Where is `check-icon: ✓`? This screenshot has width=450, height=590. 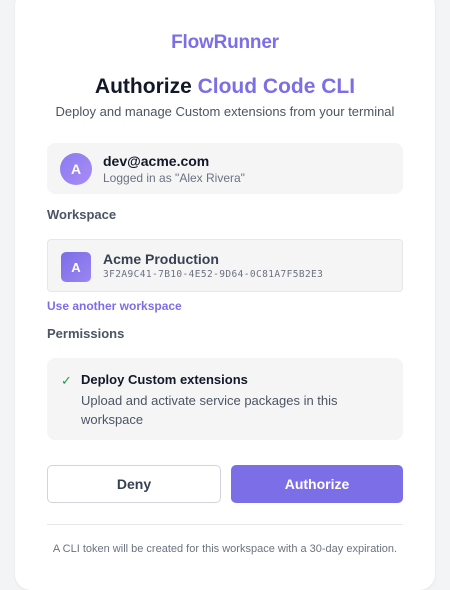 check-icon: ✓ is located at coordinates (66, 380).